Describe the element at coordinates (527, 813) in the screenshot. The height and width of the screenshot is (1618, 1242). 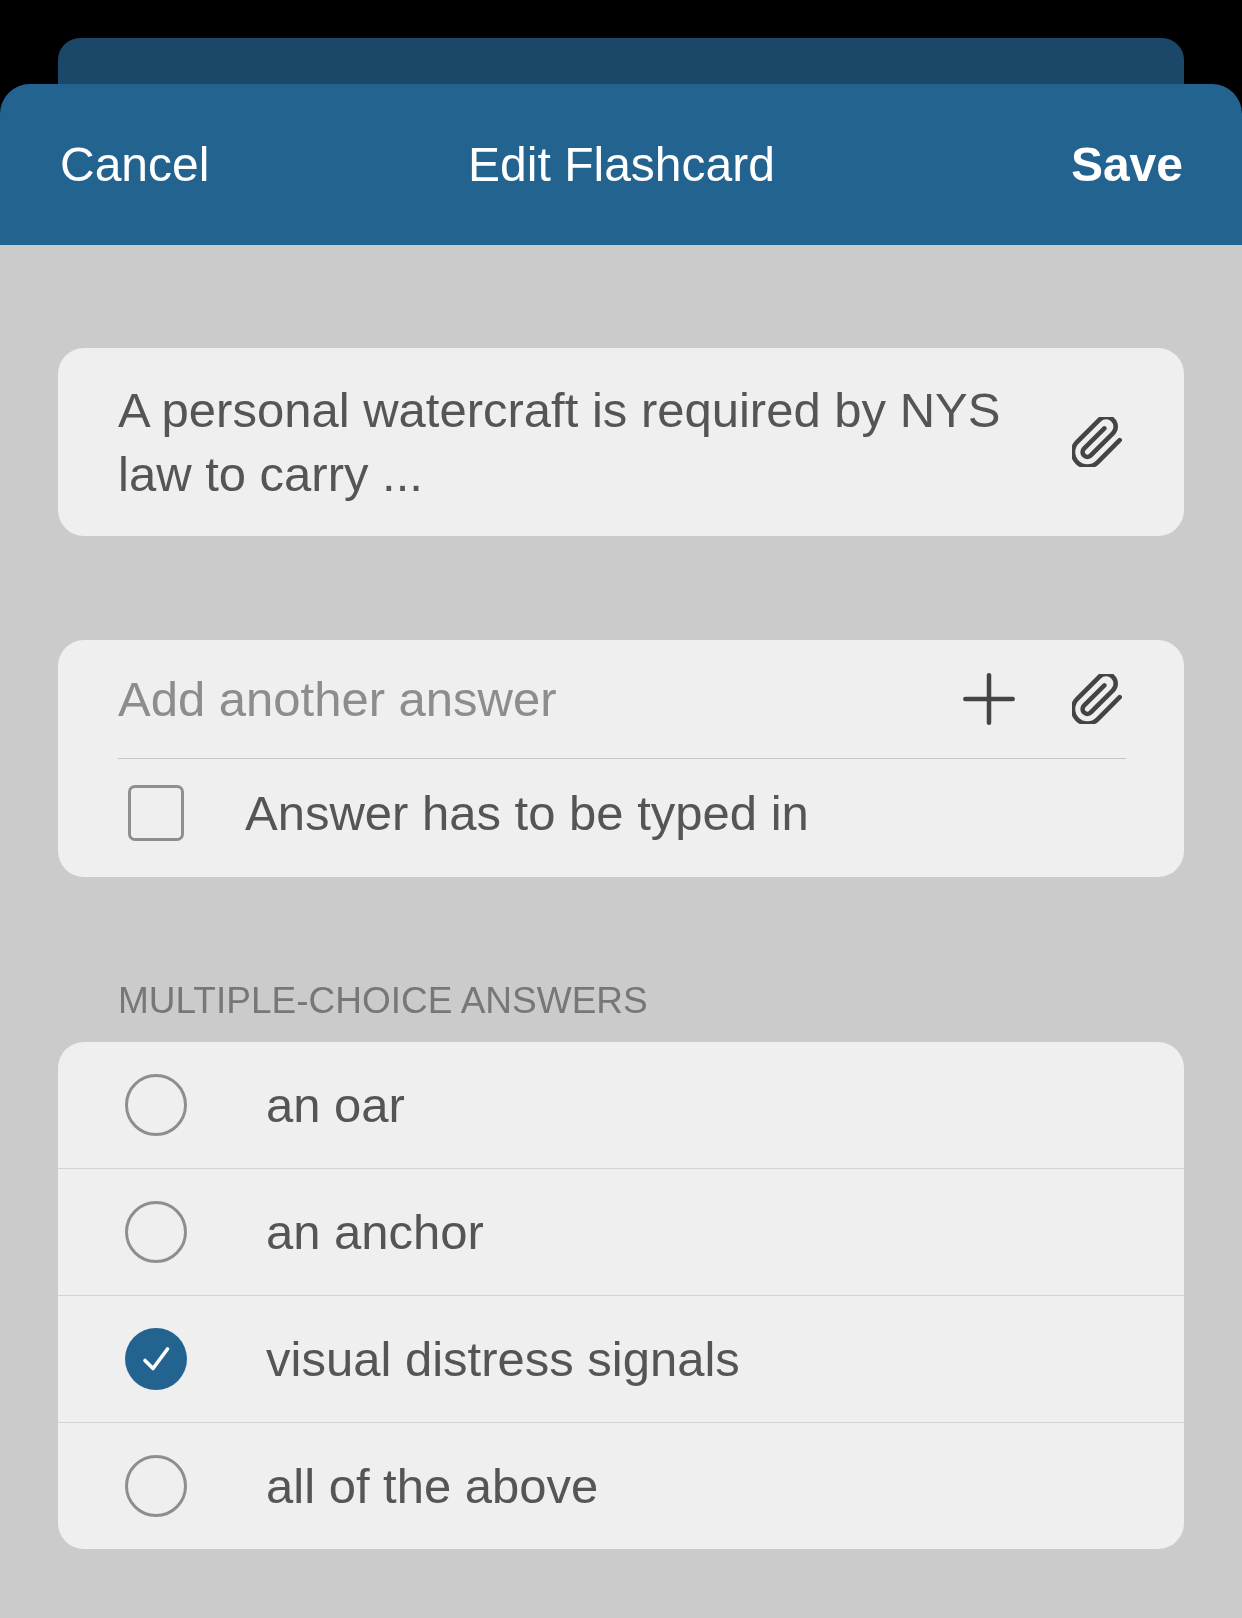
I see `checkbox-label: Answer has to be typed in` at that location.